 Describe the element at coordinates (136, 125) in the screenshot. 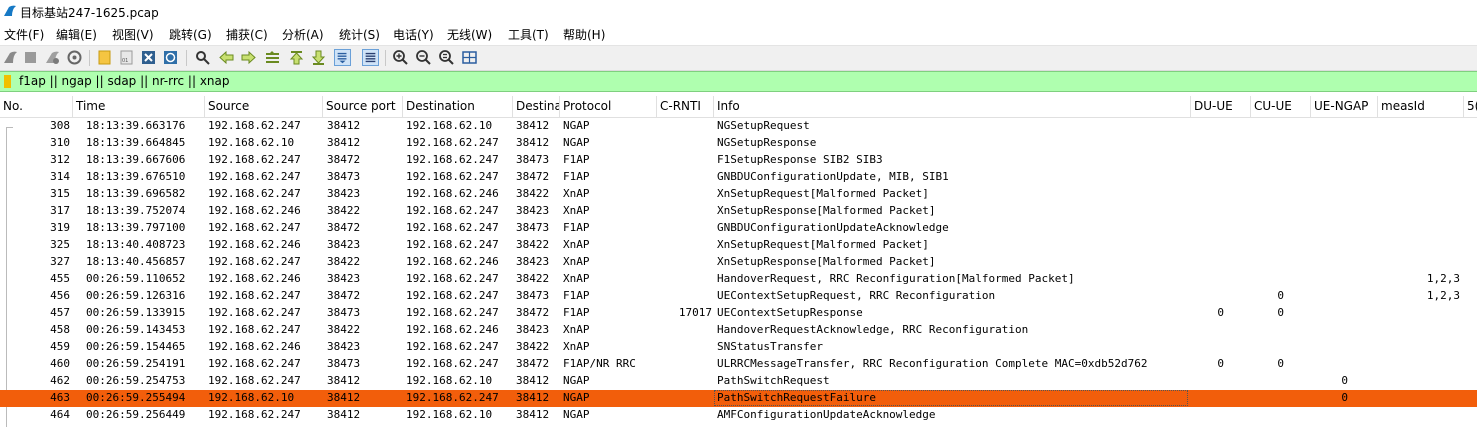

I see `cell-time: 18:13:39.663176` at that location.